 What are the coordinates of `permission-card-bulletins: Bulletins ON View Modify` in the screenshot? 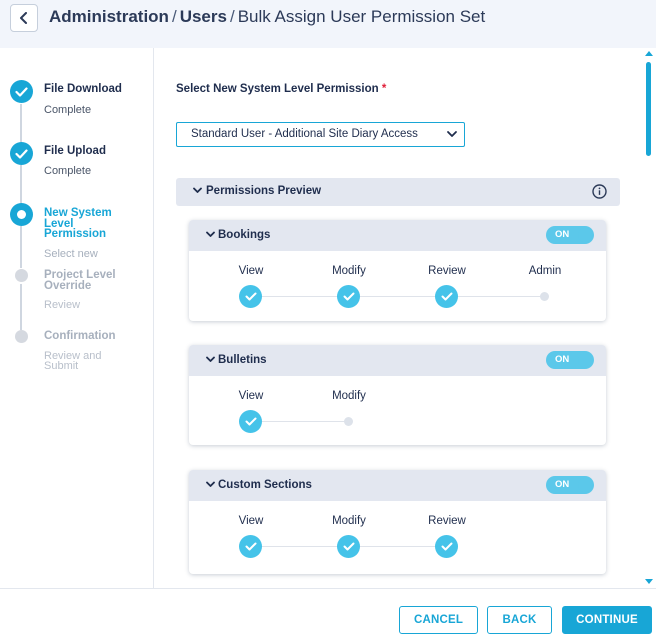 It's located at (397, 395).